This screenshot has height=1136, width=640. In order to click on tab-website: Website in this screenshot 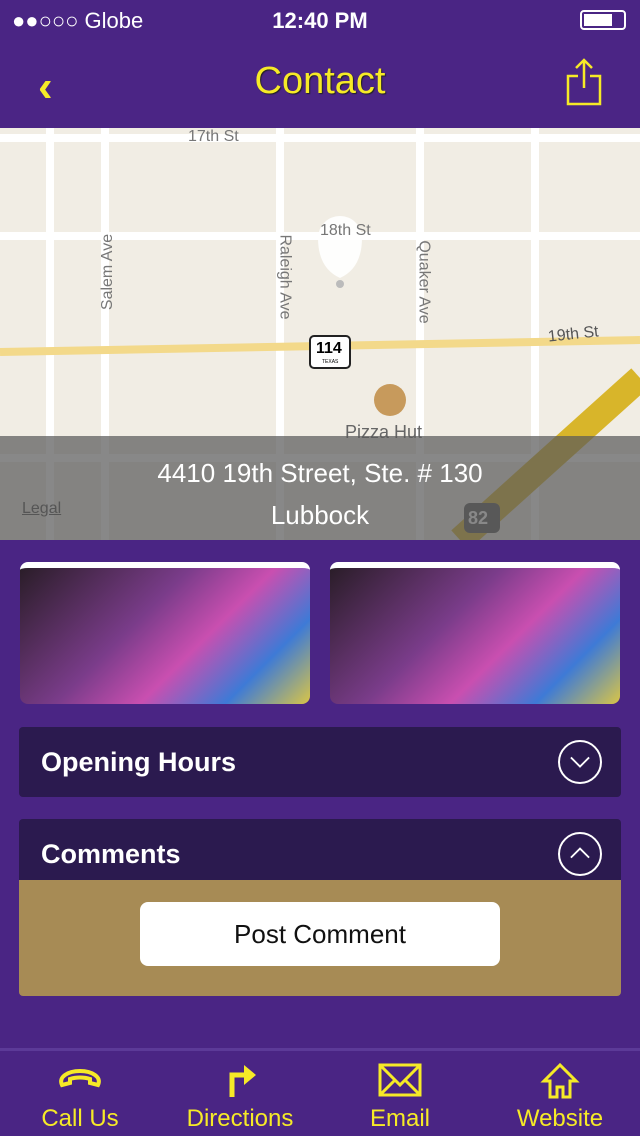, I will do `click(560, 1093)`.